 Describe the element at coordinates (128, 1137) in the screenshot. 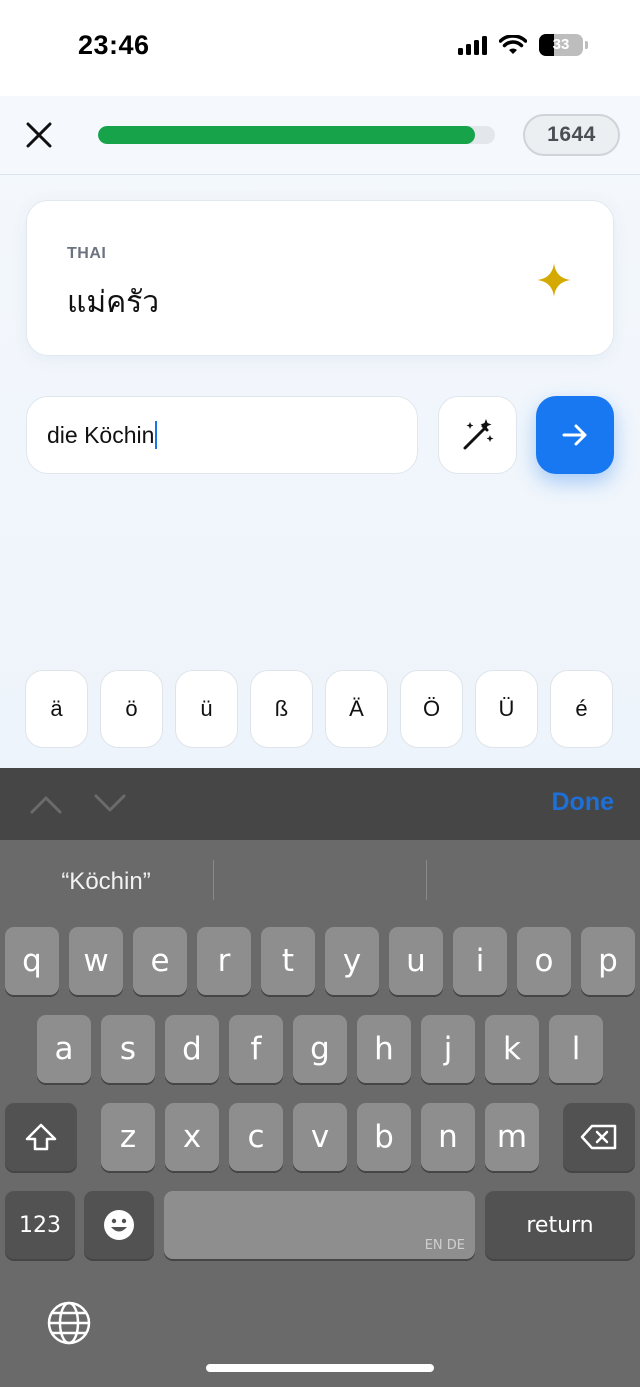

I see `key-z: z` at that location.